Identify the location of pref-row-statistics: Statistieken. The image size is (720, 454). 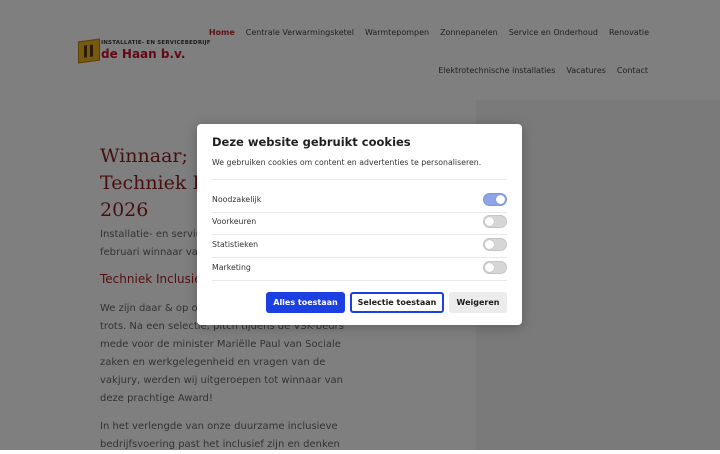
(359, 246).